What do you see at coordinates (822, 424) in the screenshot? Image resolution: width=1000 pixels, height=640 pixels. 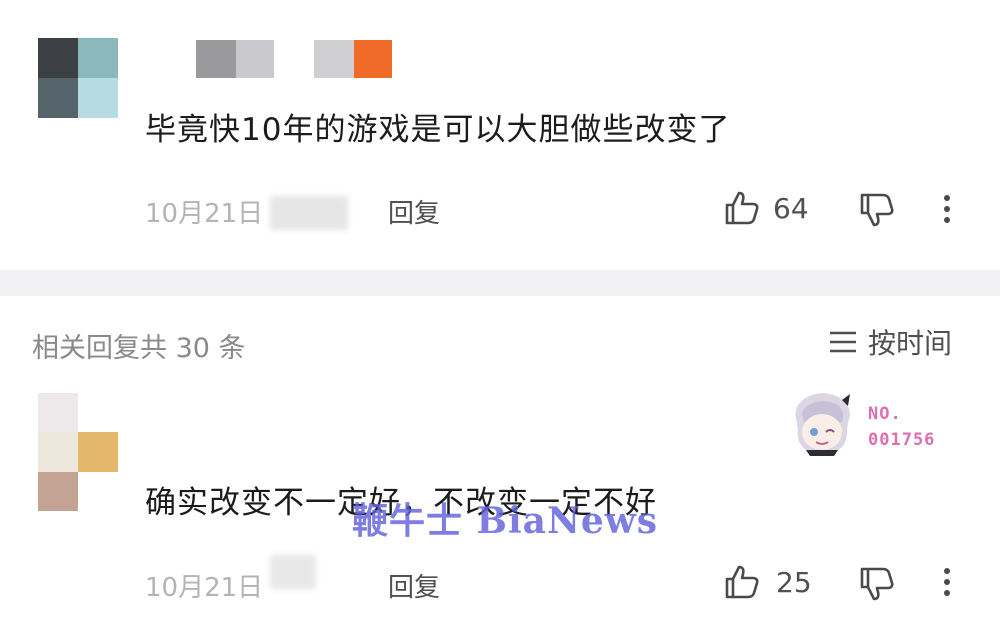 I see `anime-avatar-badge-icon` at bounding box center [822, 424].